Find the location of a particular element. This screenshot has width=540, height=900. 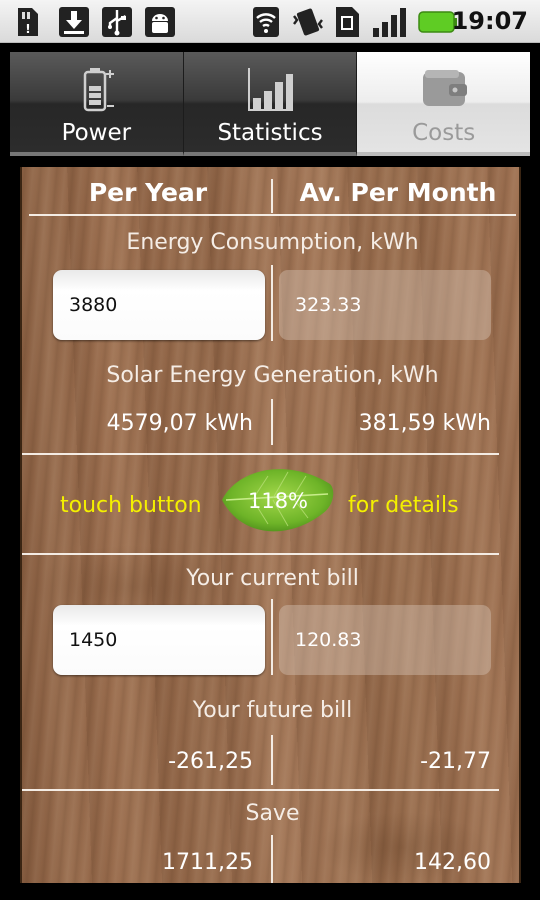

status-bar: ! 19:07 is located at coordinates (270, 21).